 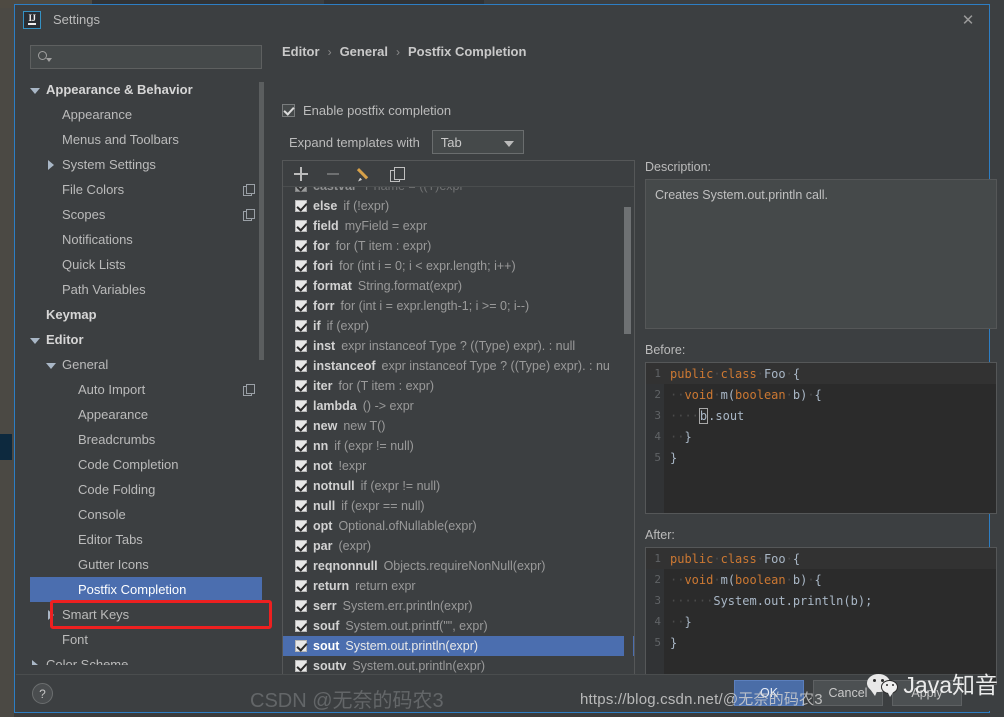 I want to click on sidebar-item-color-scheme: Color Scheme, so click(x=146, y=658).